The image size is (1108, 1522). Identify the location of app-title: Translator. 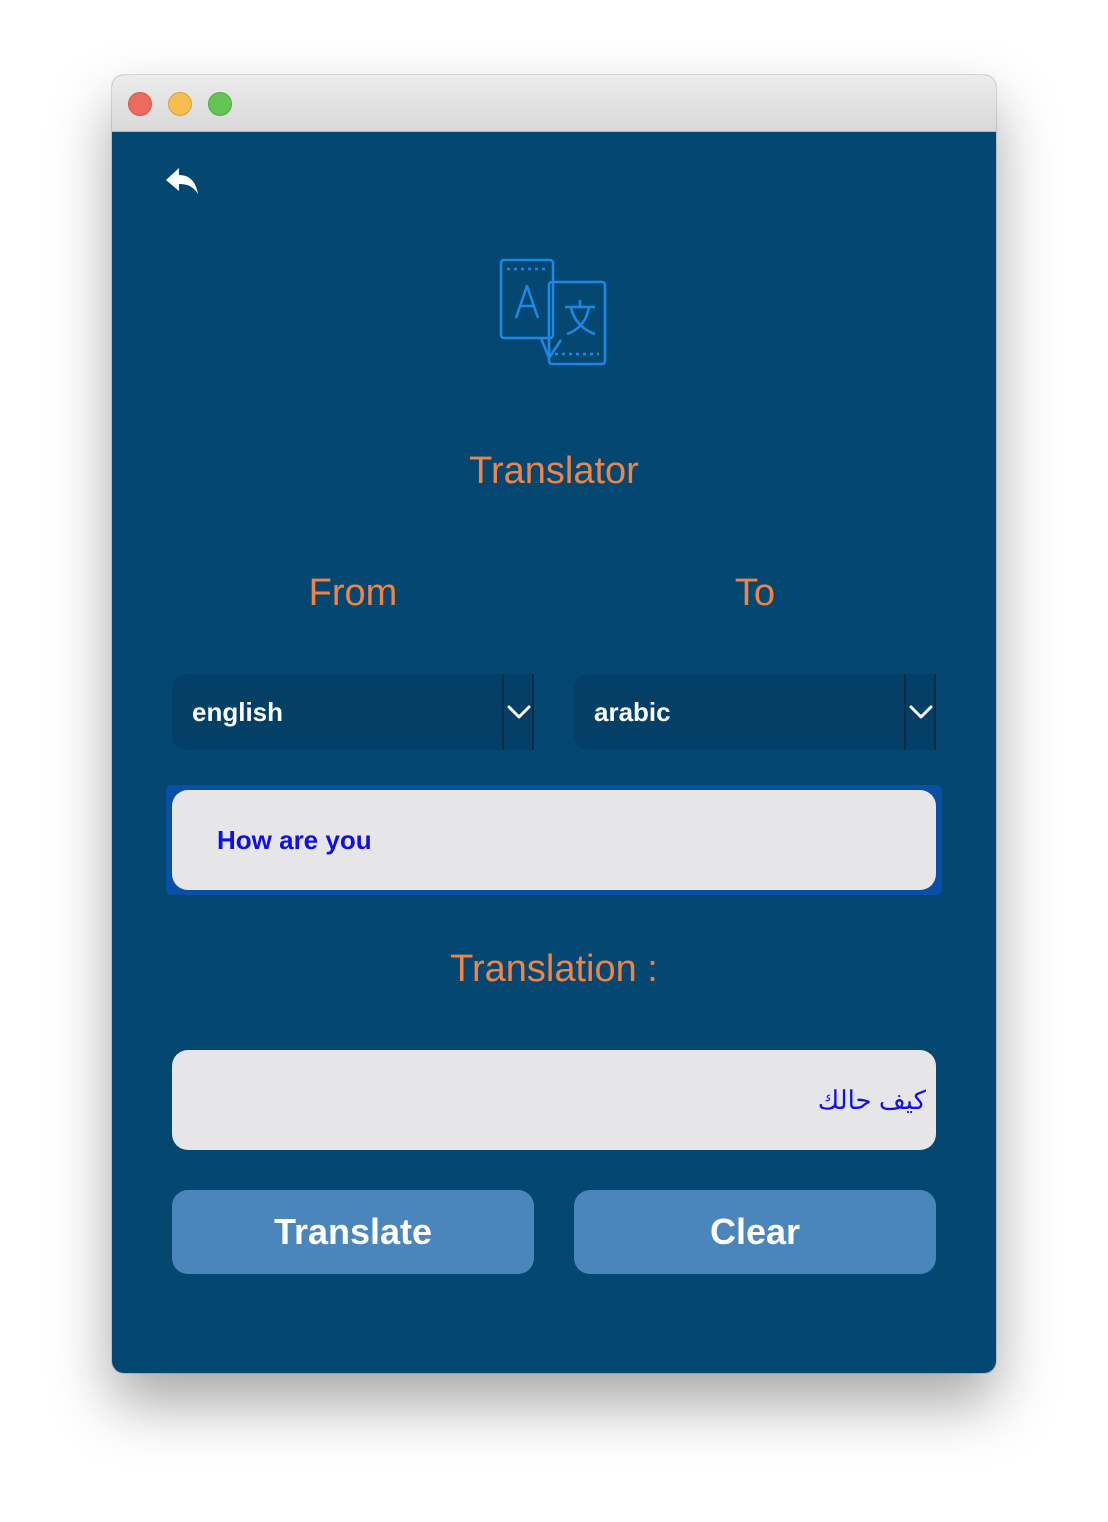
(554, 471).